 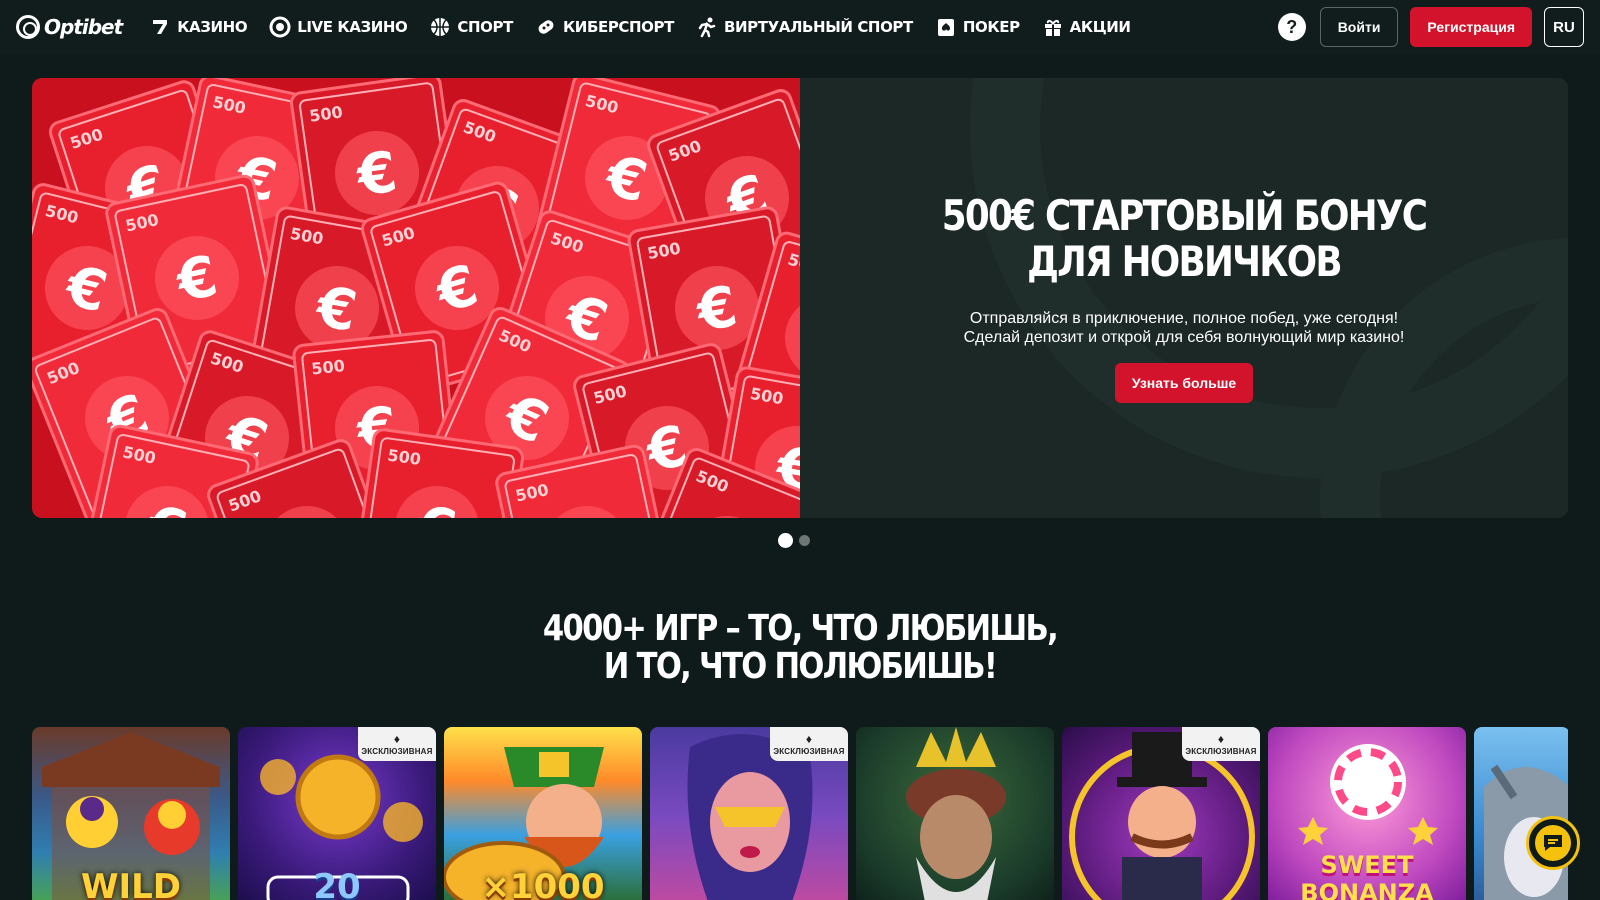 I want to click on register-button: Регистрация, so click(x=1471, y=27).